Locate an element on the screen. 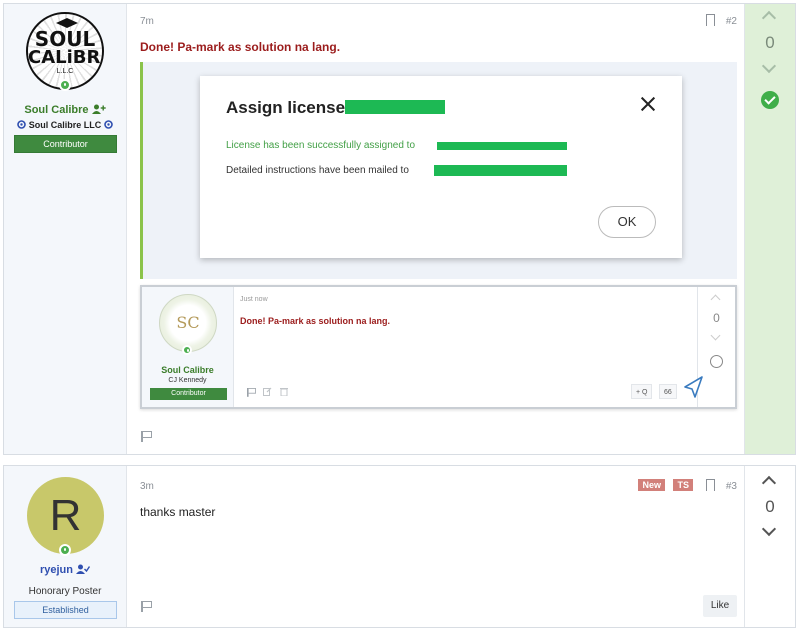 This screenshot has height=630, width=797. username-row: ryejun is located at coordinates (65, 570).